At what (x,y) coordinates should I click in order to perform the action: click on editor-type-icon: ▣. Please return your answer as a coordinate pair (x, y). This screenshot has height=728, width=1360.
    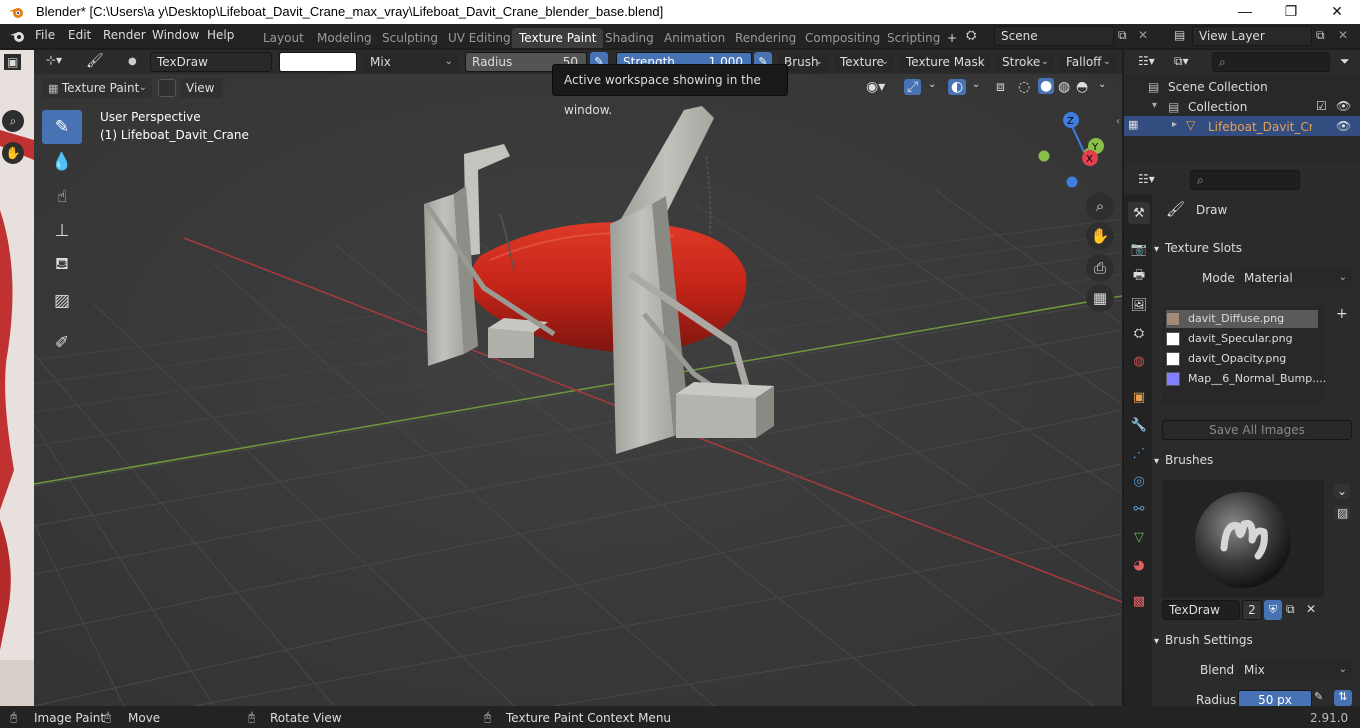
    Looking at the image, I should click on (13, 62).